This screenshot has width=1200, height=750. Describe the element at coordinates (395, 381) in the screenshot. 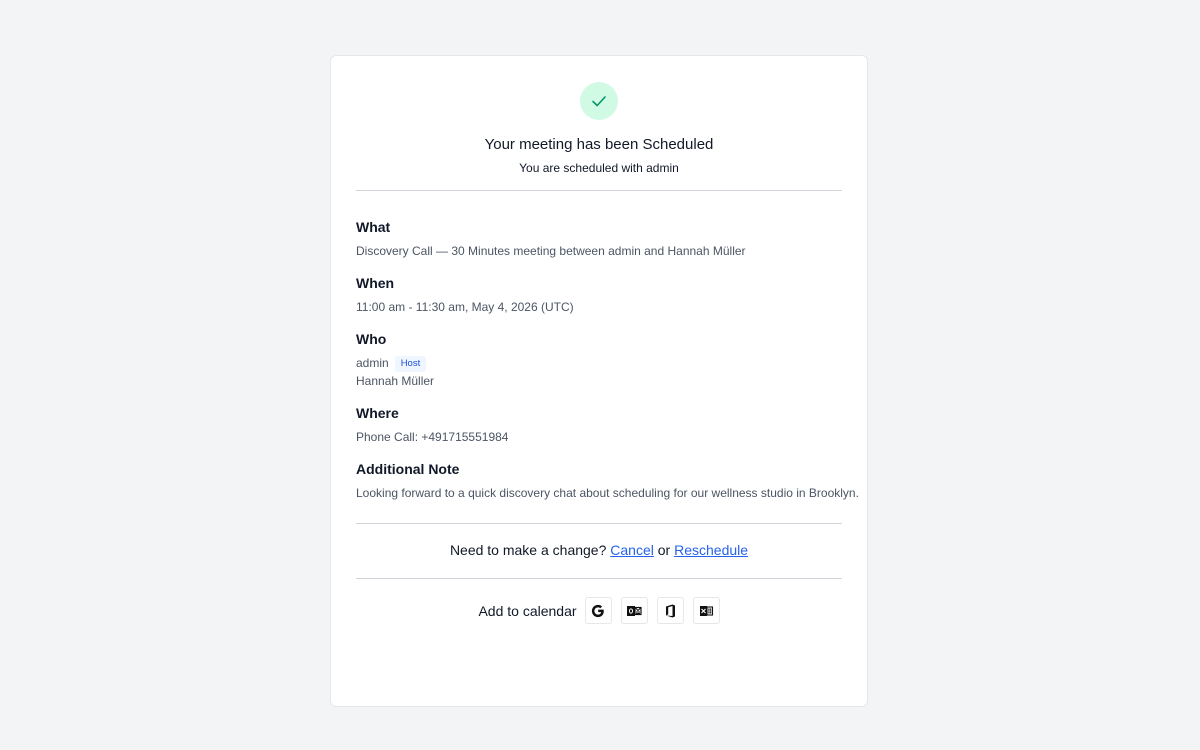

I see `attendee-name: Hannah Müller` at that location.